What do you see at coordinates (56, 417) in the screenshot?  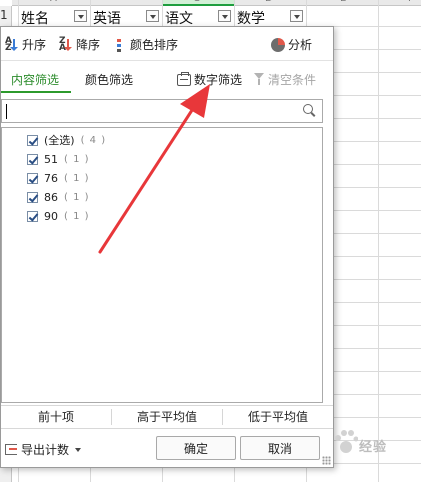 I see `top-ten-button: 前十项` at bounding box center [56, 417].